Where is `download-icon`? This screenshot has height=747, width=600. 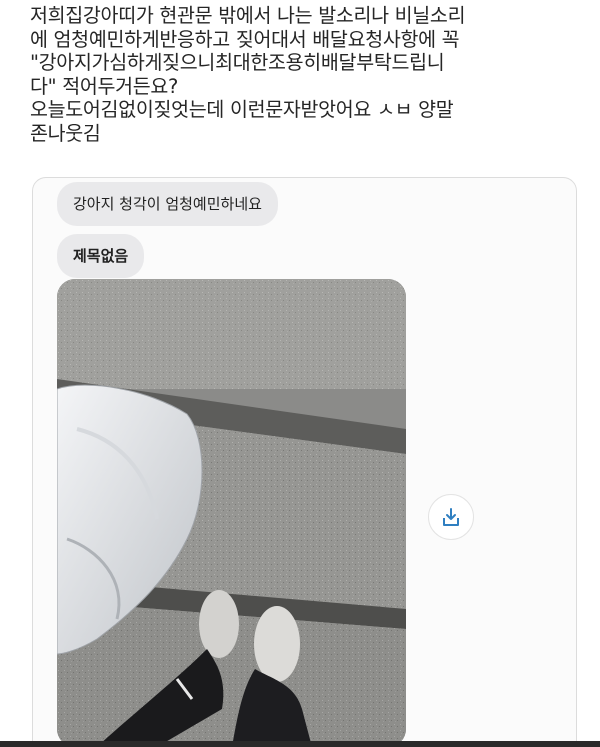 download-icon is located at coordinates (451, 517).